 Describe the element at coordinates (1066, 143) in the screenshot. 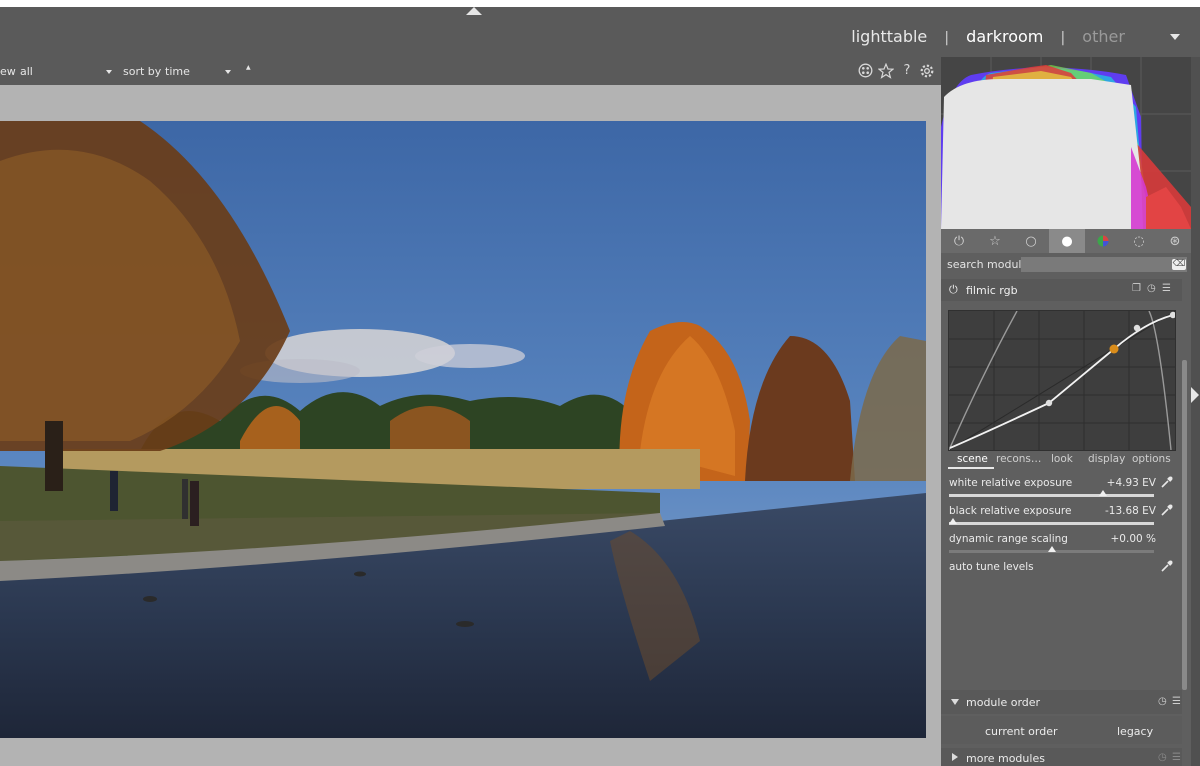

I see `histogram` at that location.